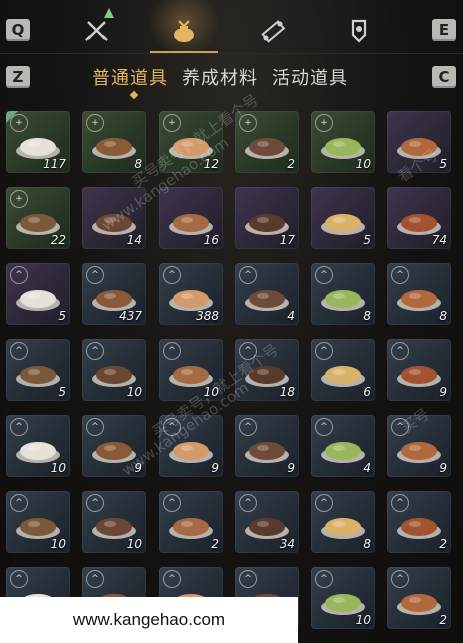  What do you see at coordinates (343, 142) in the screenshot?
I see `inventory-item-slot: +10` at bounding box center [343, 142].